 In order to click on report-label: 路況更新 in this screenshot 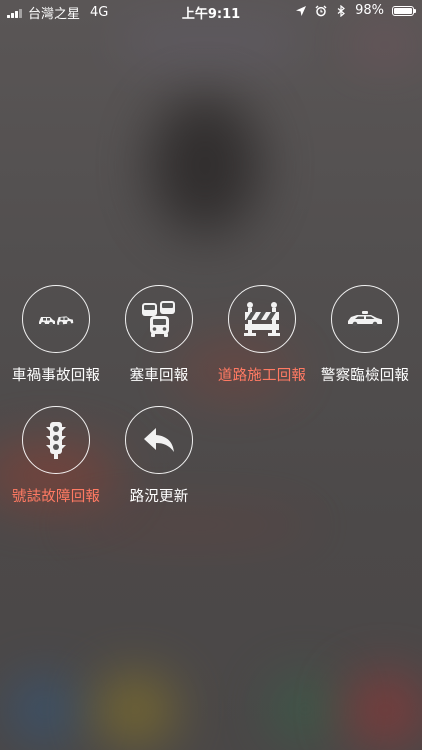, I will do `click(159, 497)`.